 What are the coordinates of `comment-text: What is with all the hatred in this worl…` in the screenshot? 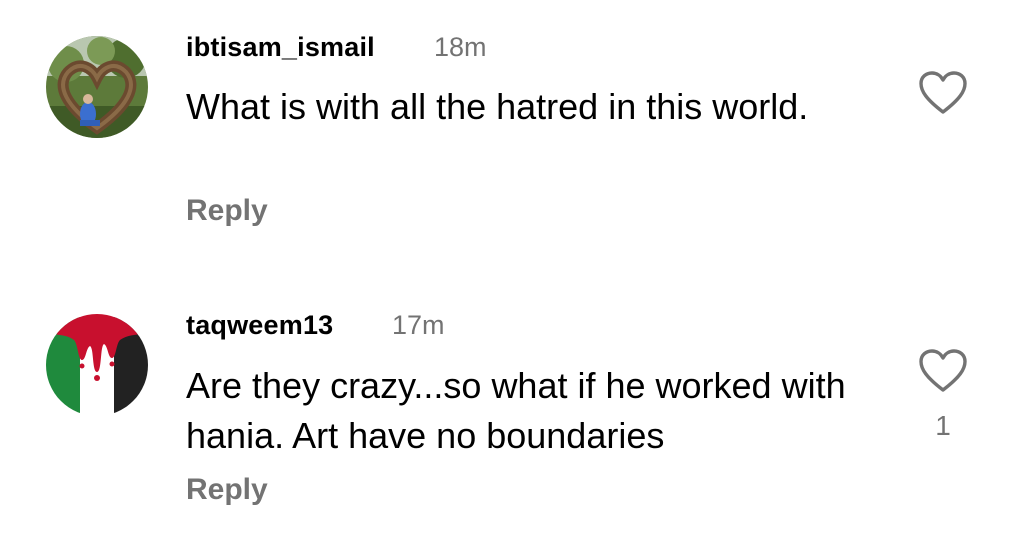 It's located at (497, 106).